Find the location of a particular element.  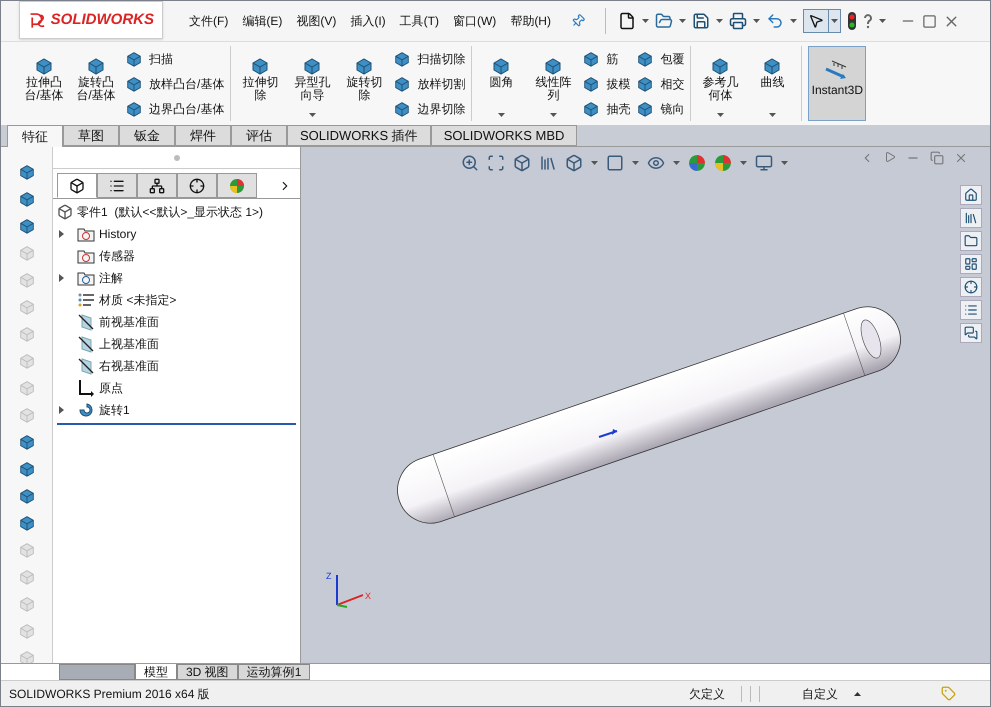

list-icon is located at coordinates (971, 310).